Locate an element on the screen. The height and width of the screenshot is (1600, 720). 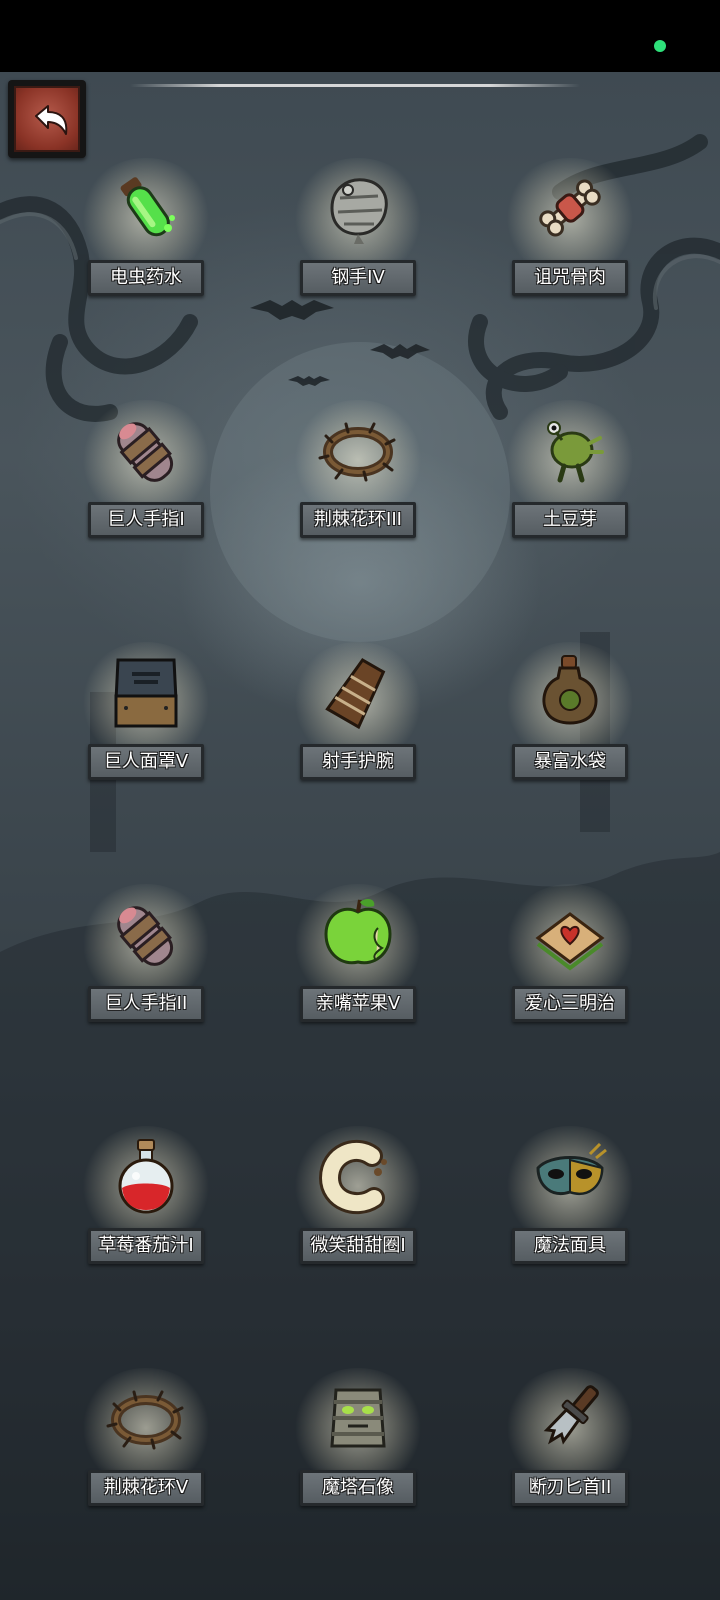
potato-sprout-icon is located at coordinates (575, 452).